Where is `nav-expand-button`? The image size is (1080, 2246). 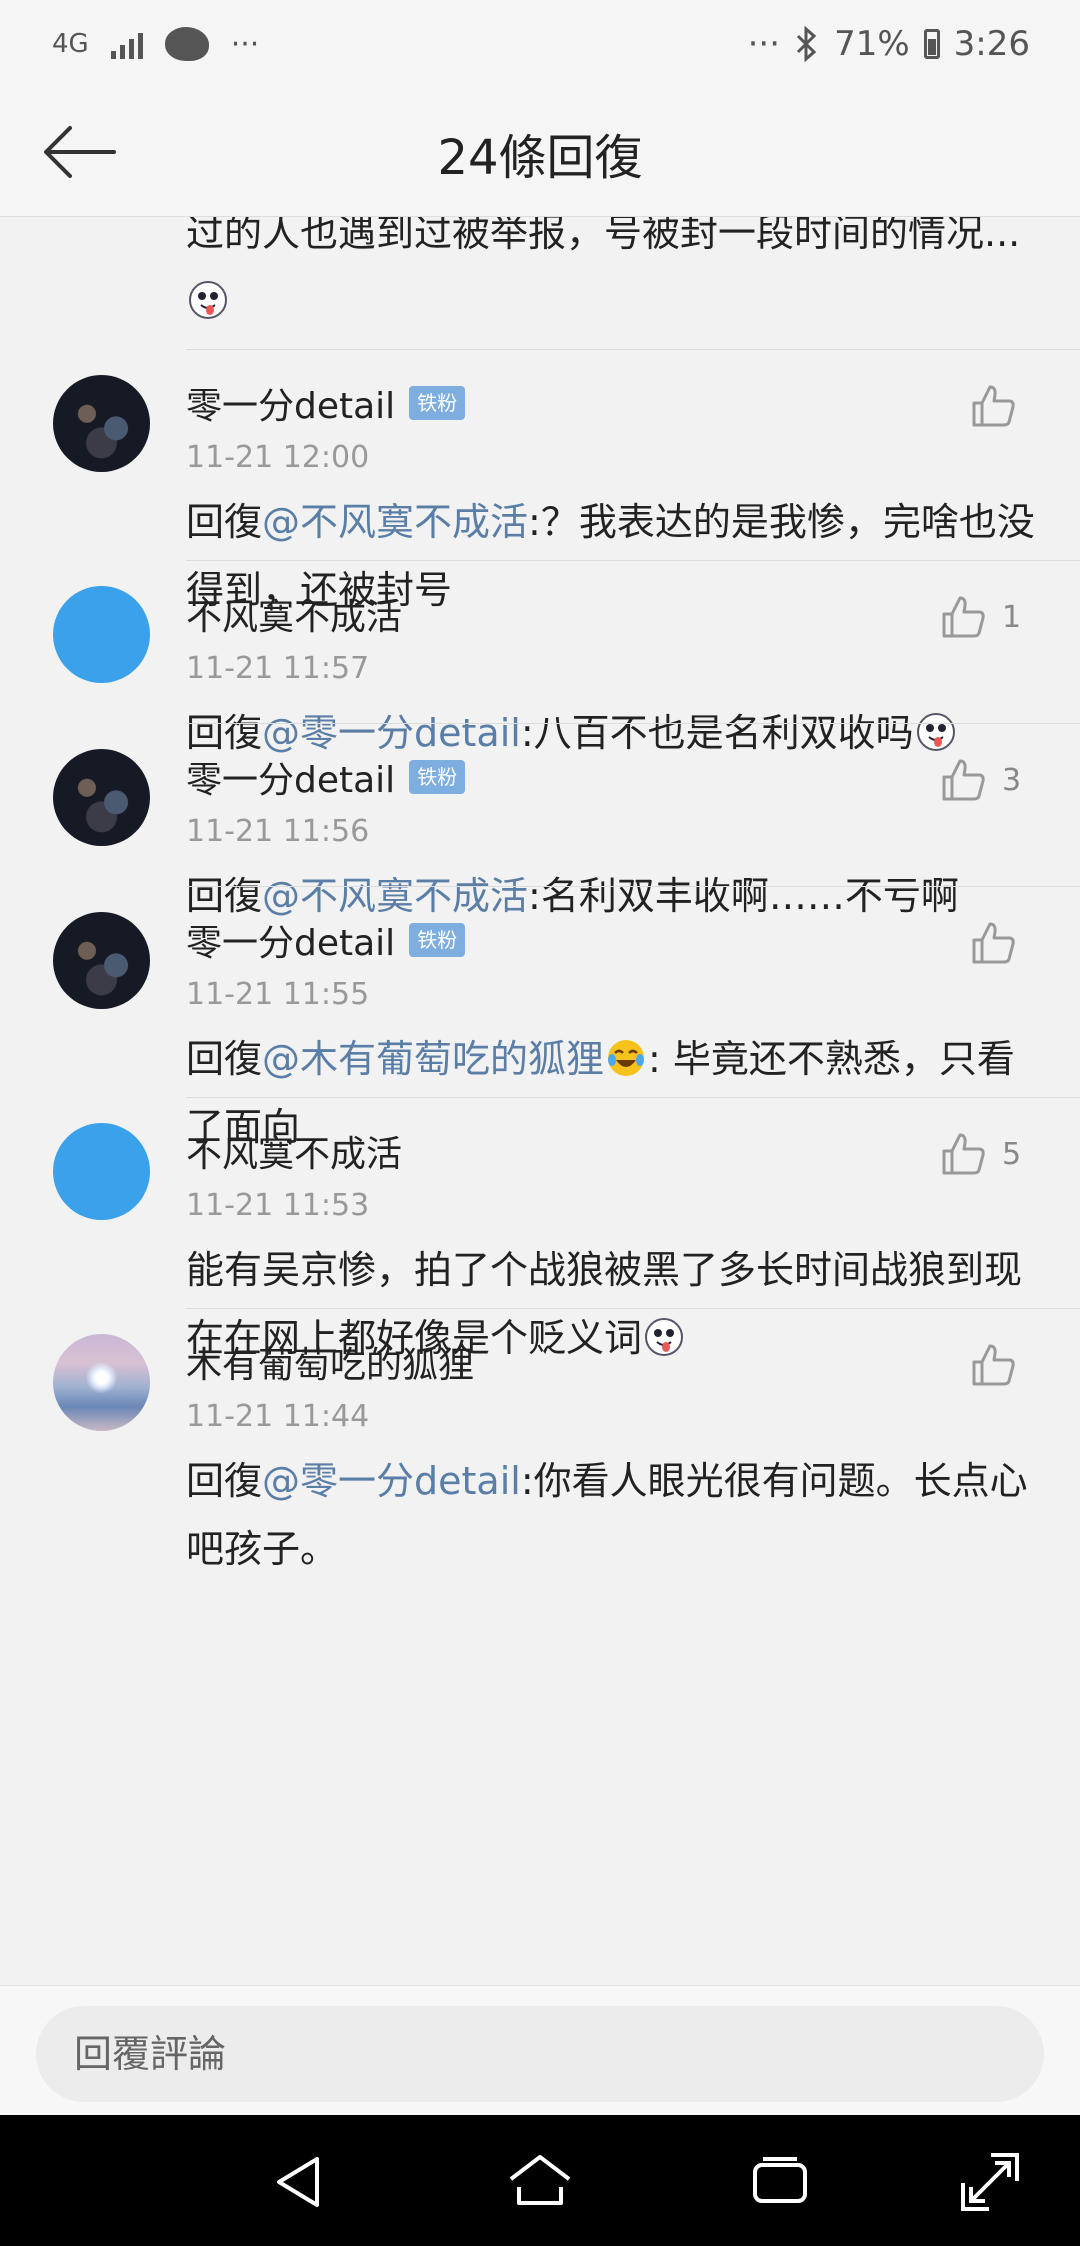 nav-expand-button is located at coordinates (990, 2182).